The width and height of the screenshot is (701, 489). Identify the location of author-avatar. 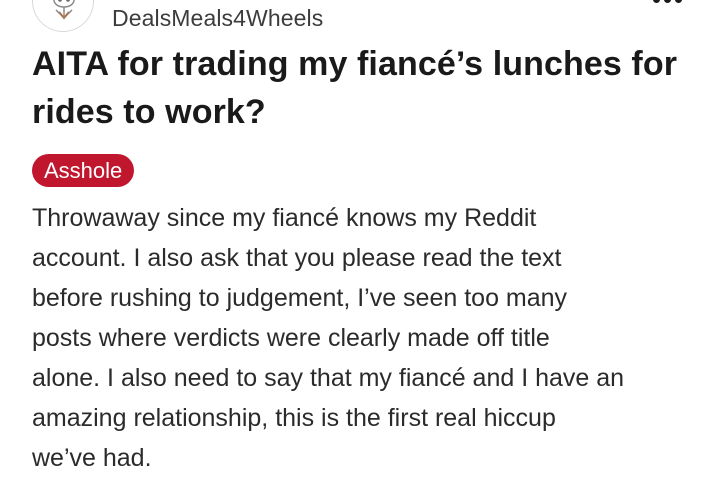
(63, 16).